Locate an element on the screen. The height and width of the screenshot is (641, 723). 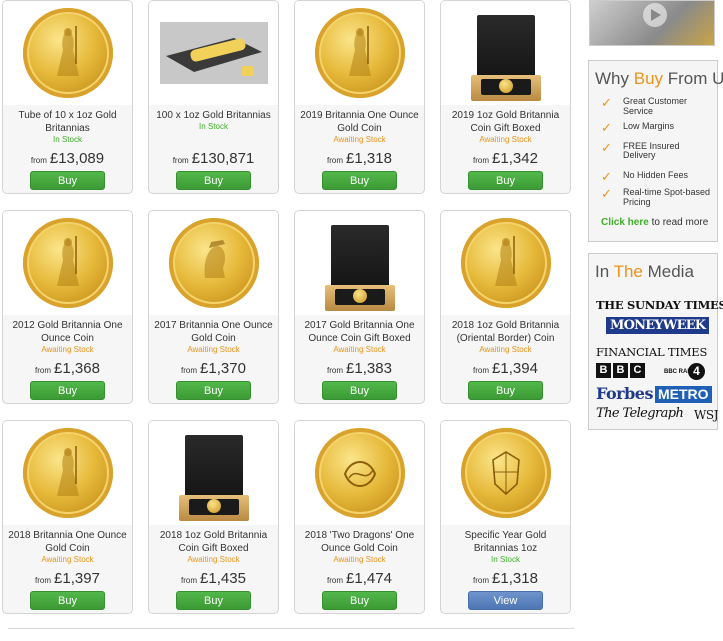
price-amount: £1,342 is located at coordinates (515, 158).